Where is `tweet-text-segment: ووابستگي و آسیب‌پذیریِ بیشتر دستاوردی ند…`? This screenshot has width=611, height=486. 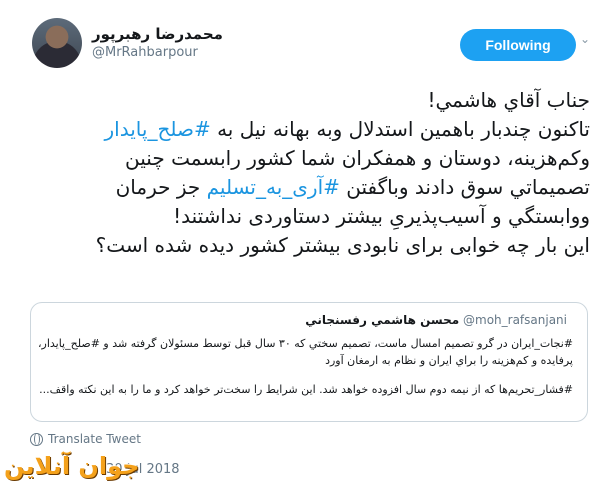
tweet-text-segment: ووابستگي و آسیب‌پذیریِ بیشتر دستاوردی ند… is located at coordinates (381, 216).